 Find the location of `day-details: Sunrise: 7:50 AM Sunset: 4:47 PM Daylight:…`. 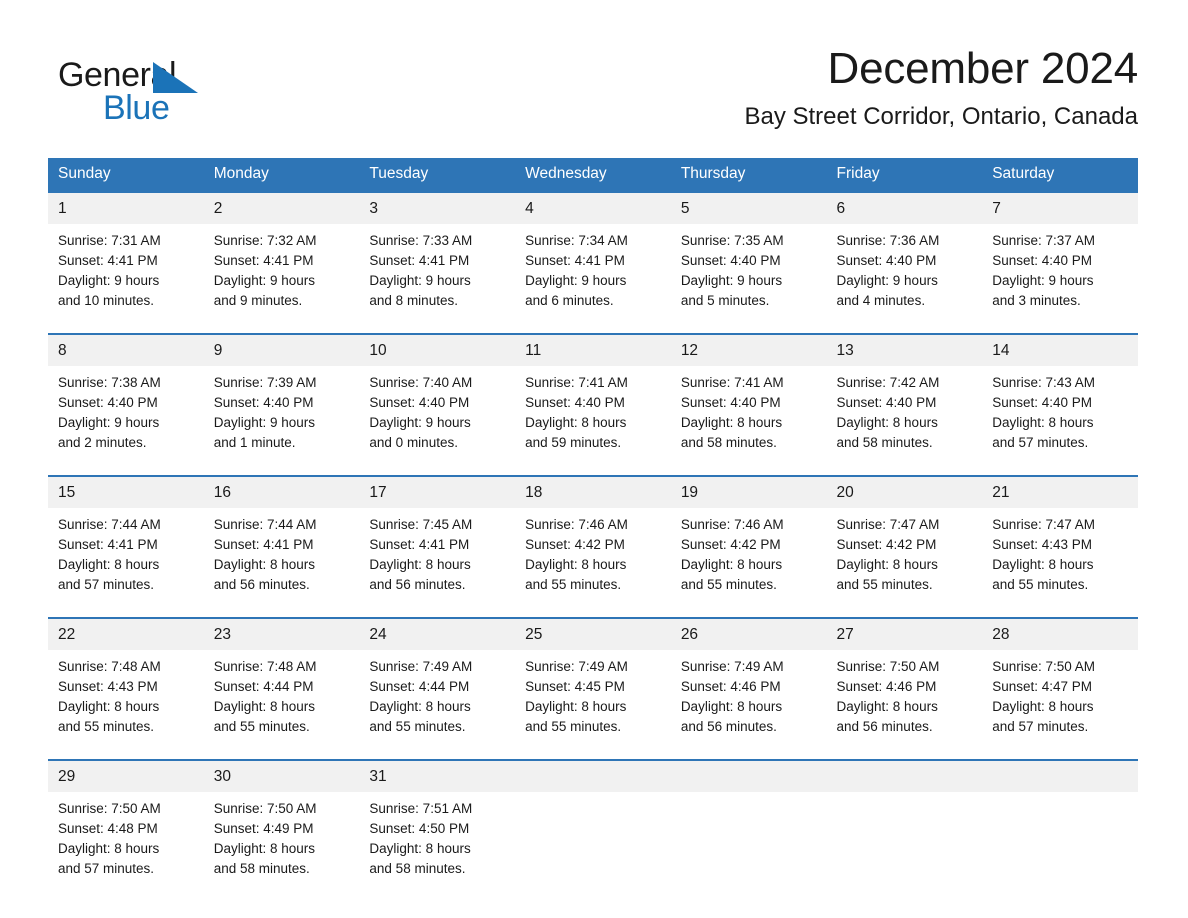

day-details: Sunrise: 7:50 AM Sunset: 4:47 PM Daylight:… is located at coordinates (1060, 698).